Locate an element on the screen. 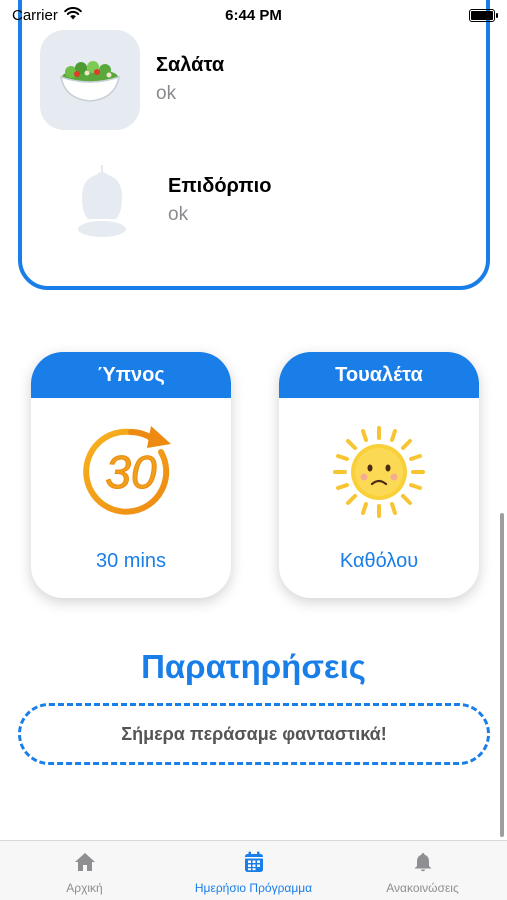 Image resolution: width=507 pixels, height=900 pixels. sad-sun-icon is located at coordinates (379, 472).